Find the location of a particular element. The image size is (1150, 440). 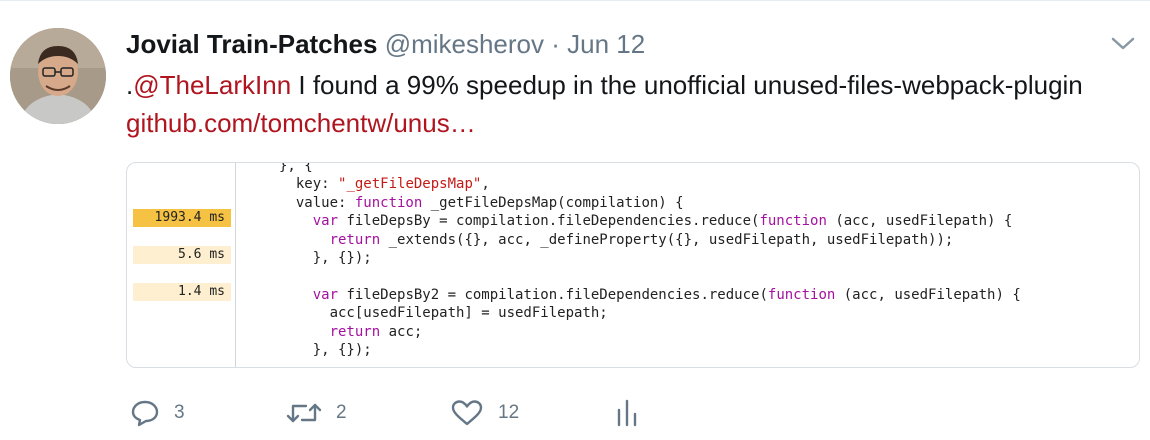

timing-bar: 1.4 ms is located at coordinates (182, 292).